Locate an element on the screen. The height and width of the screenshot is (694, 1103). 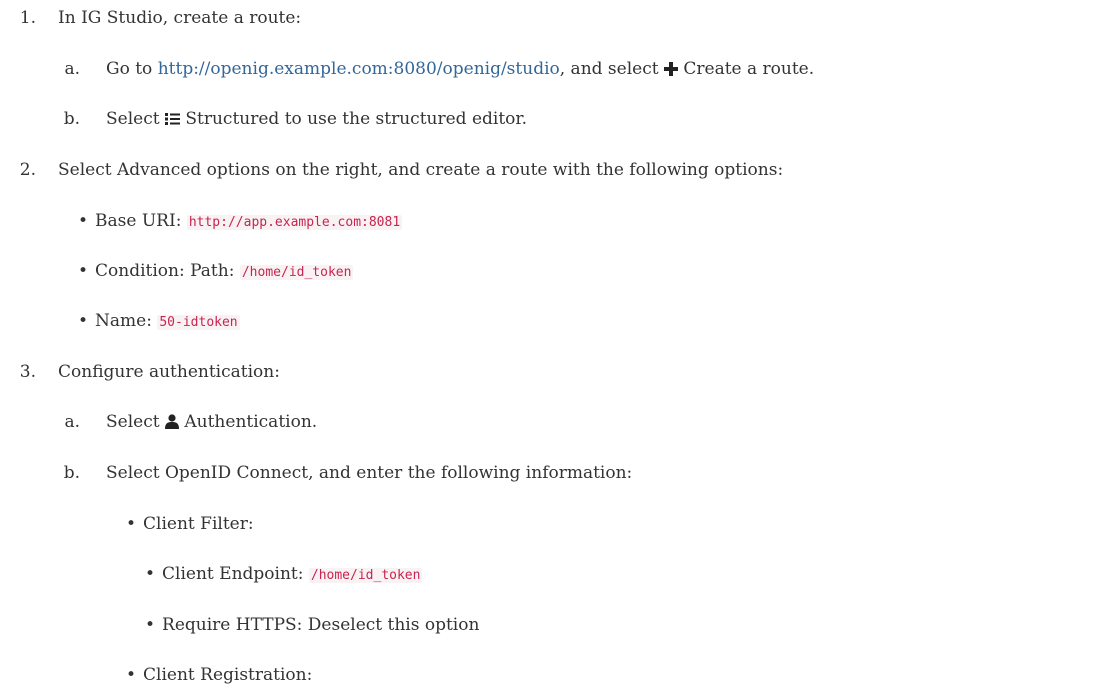
step-marker: 3. is located at coordinates (27, 372).